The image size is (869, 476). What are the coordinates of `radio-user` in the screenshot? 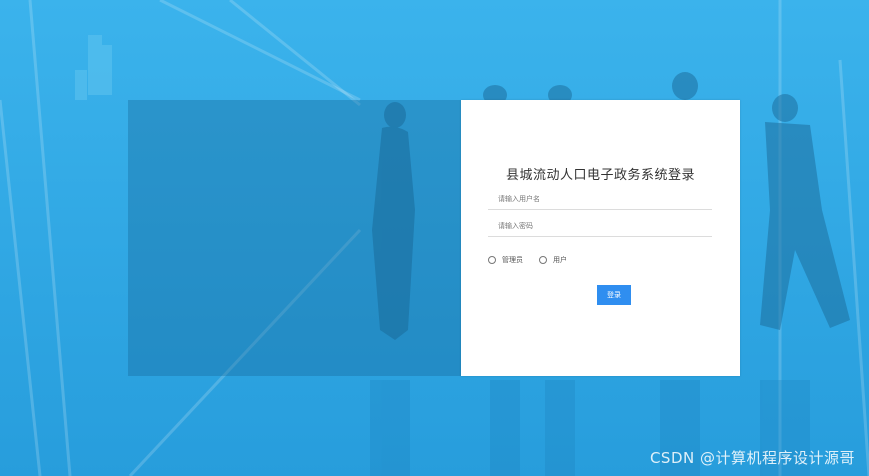 It's located at (543, 260).